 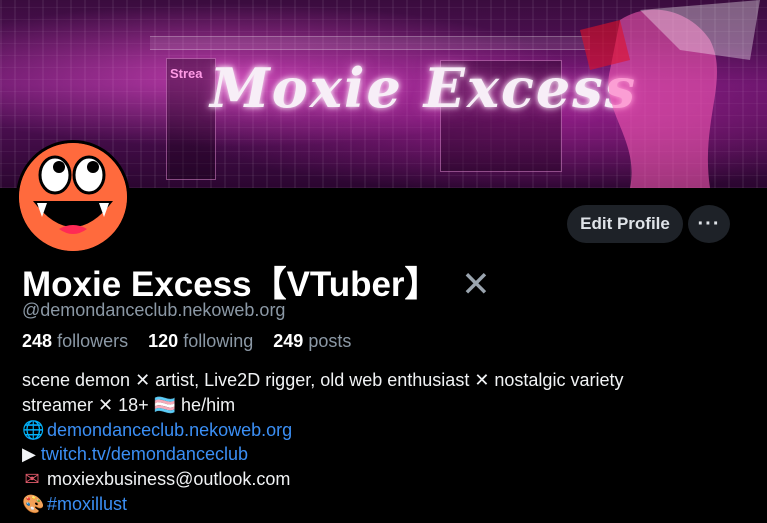 What do you see at coordinates (87, 504) in the screenshot?
I see `hashtag-link: #moxillust` at bounding box center [87, 504].